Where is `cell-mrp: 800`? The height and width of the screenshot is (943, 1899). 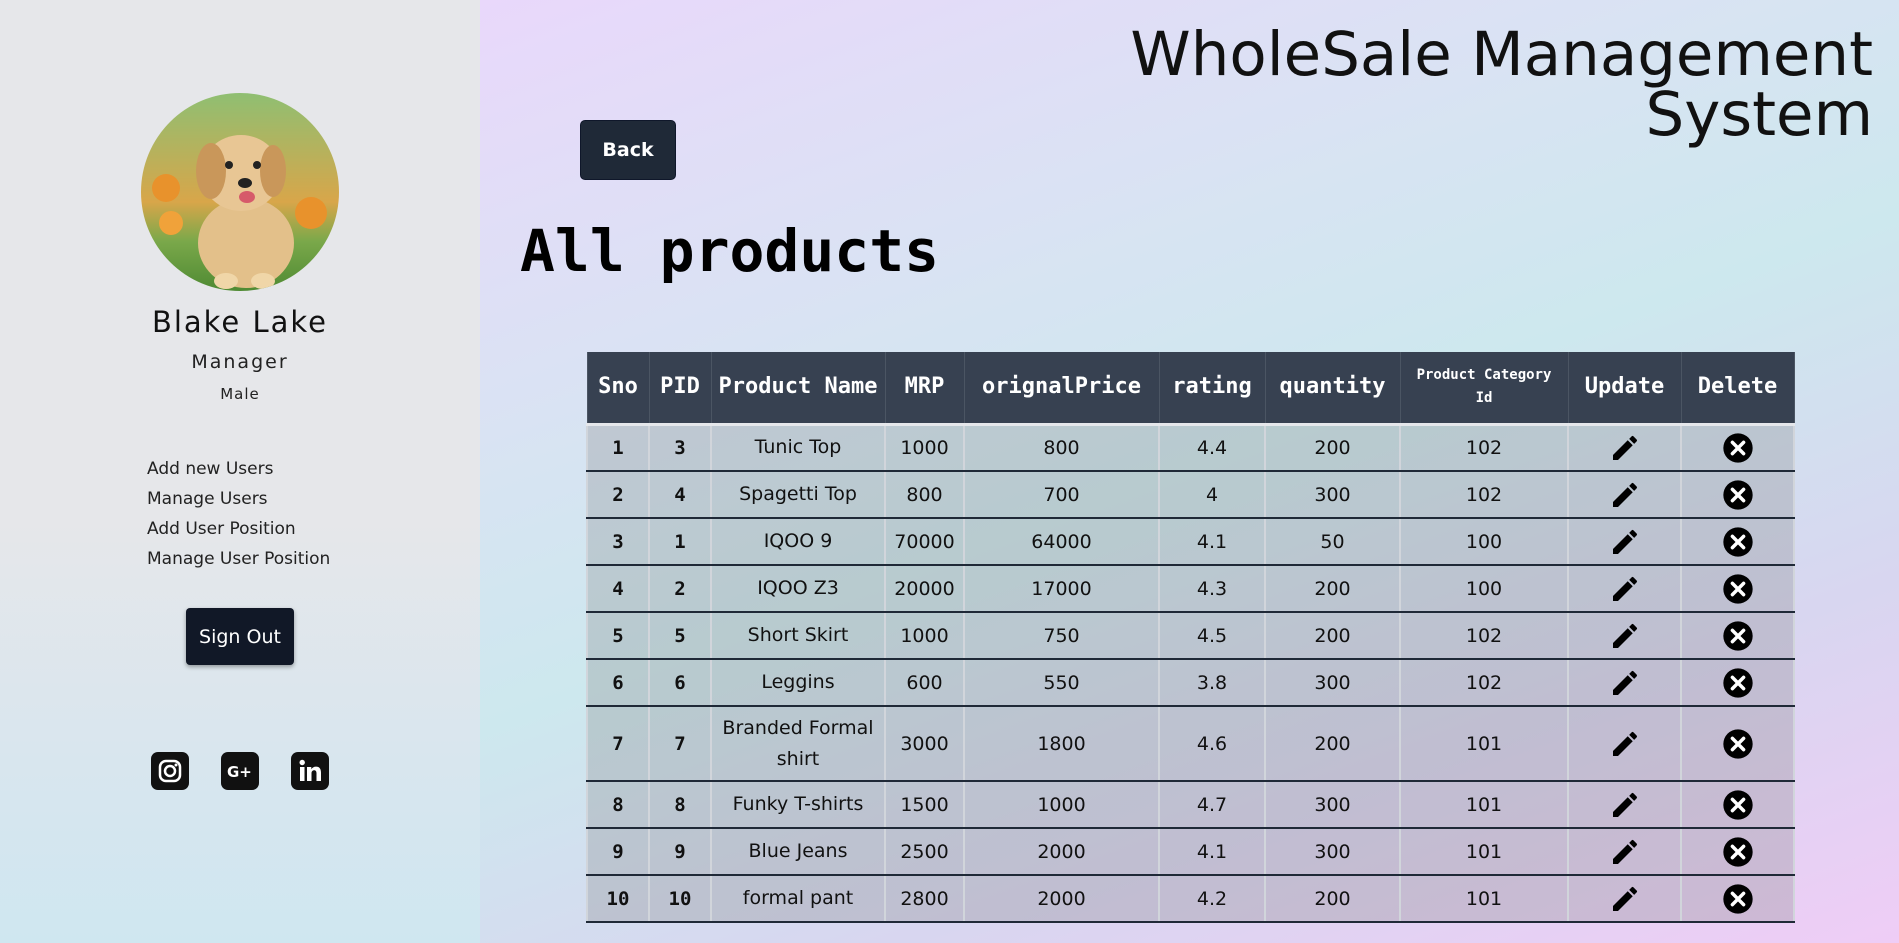 cell-mrp: 800 is located at coordinates (924, 495).